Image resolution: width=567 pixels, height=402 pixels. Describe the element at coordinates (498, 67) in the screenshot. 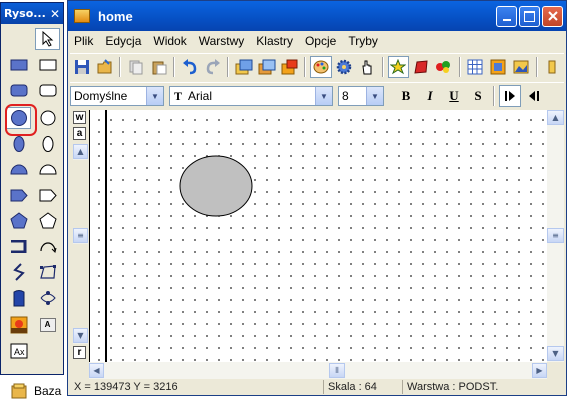

I see `view-button` at that location.